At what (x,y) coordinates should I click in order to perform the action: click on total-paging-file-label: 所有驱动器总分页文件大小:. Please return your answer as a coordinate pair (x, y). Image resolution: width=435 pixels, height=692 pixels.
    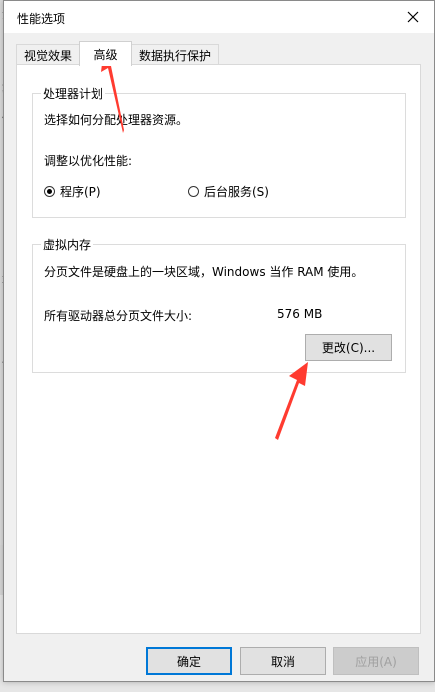
    Looking at the image, I should click on (118, 316).